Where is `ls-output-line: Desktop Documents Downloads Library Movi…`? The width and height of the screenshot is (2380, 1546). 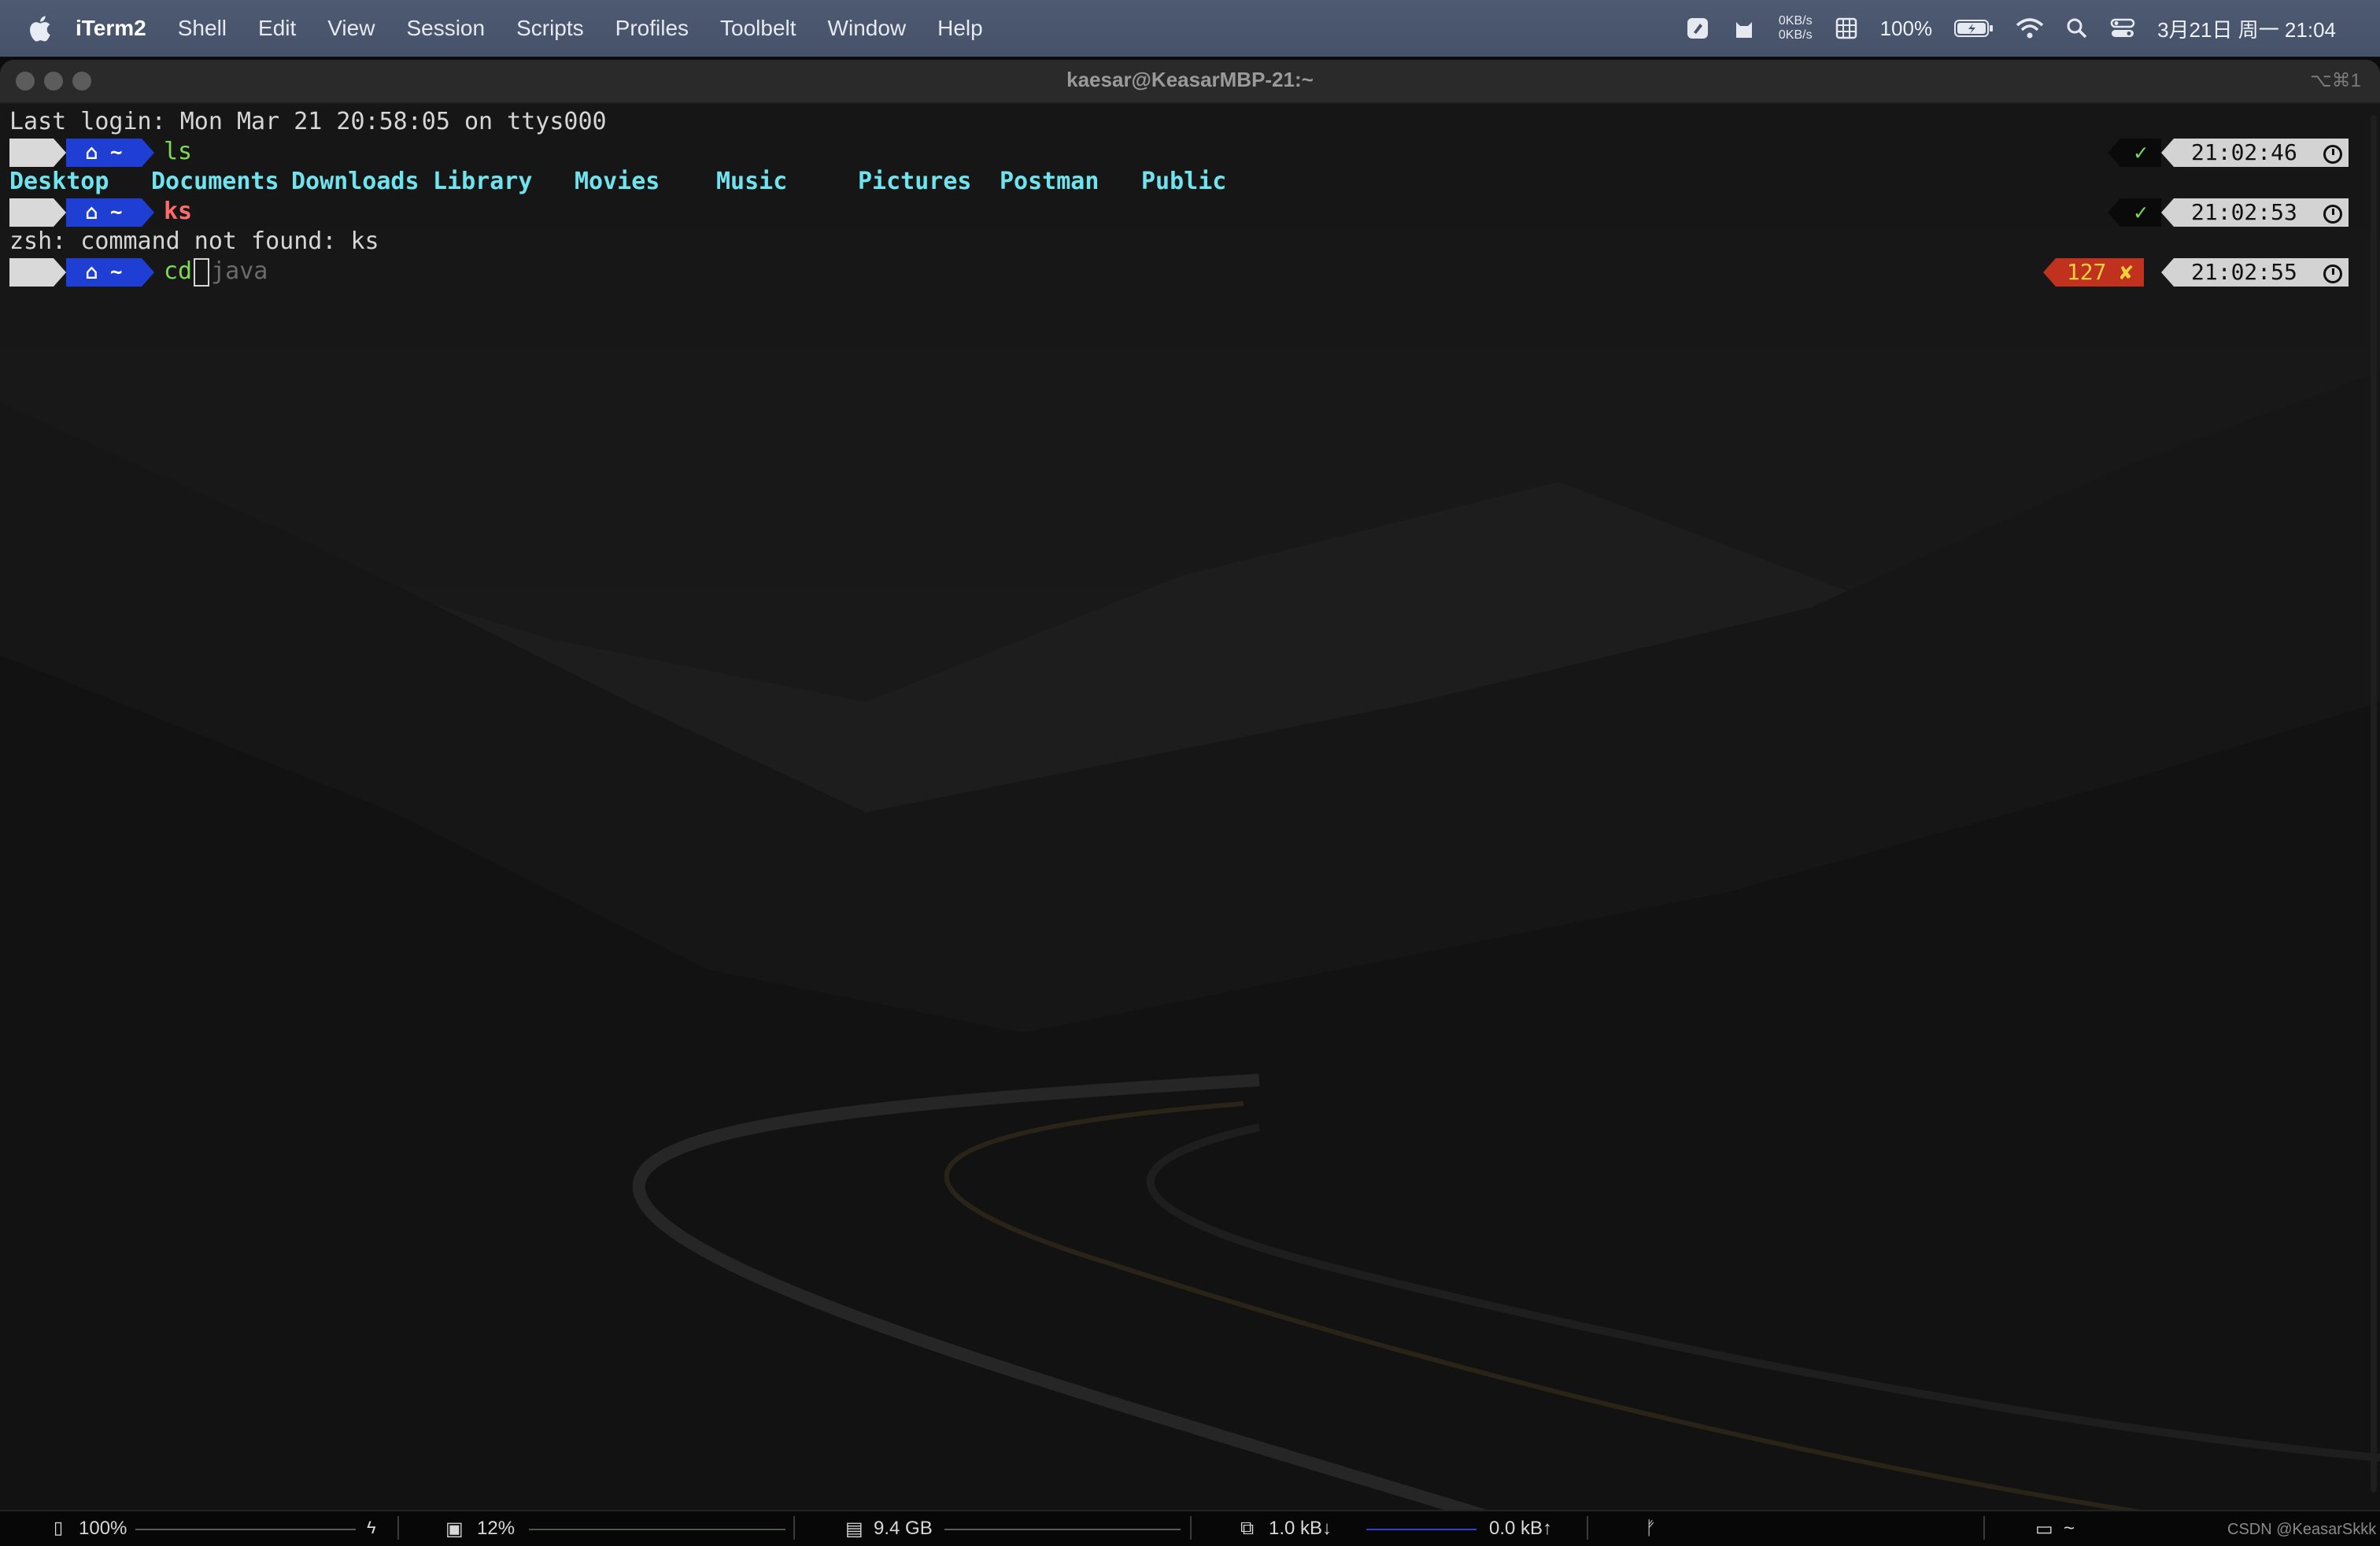 ls-output-line: Desktop Documents Downloads Library Movi… is located at coordinates (796, 182).